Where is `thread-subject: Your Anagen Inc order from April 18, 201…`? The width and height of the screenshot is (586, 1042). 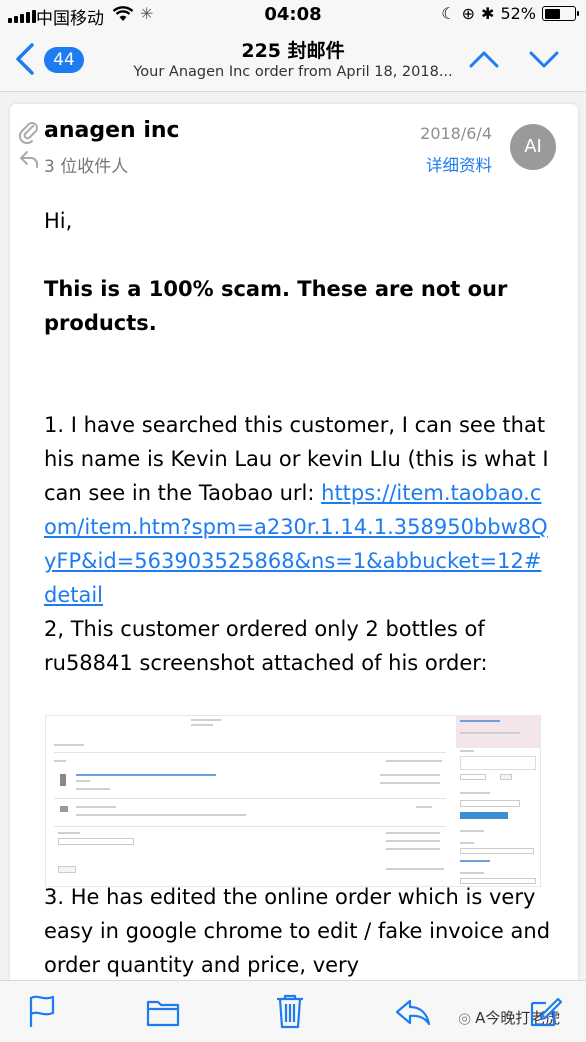
thread-subject: Your Anagen Inc order from April 18, 201… is located at coordinates (293, 72).